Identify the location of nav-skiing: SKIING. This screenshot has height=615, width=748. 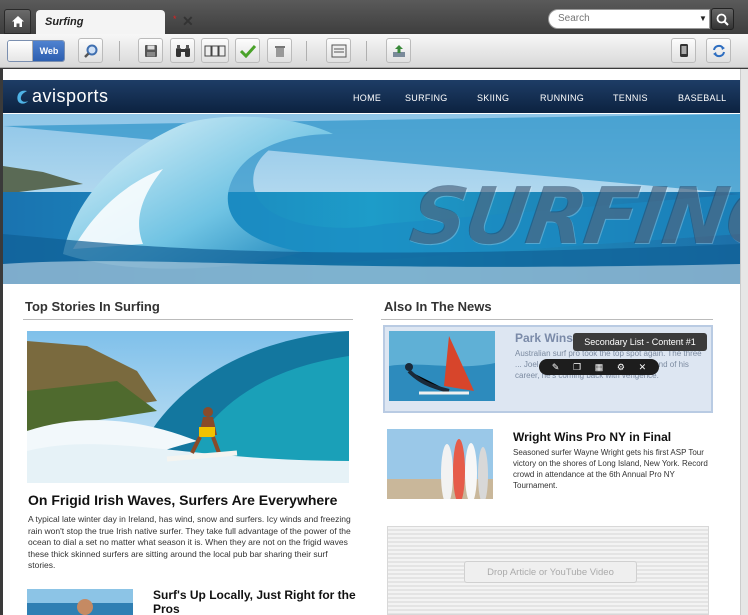
(493, 98).